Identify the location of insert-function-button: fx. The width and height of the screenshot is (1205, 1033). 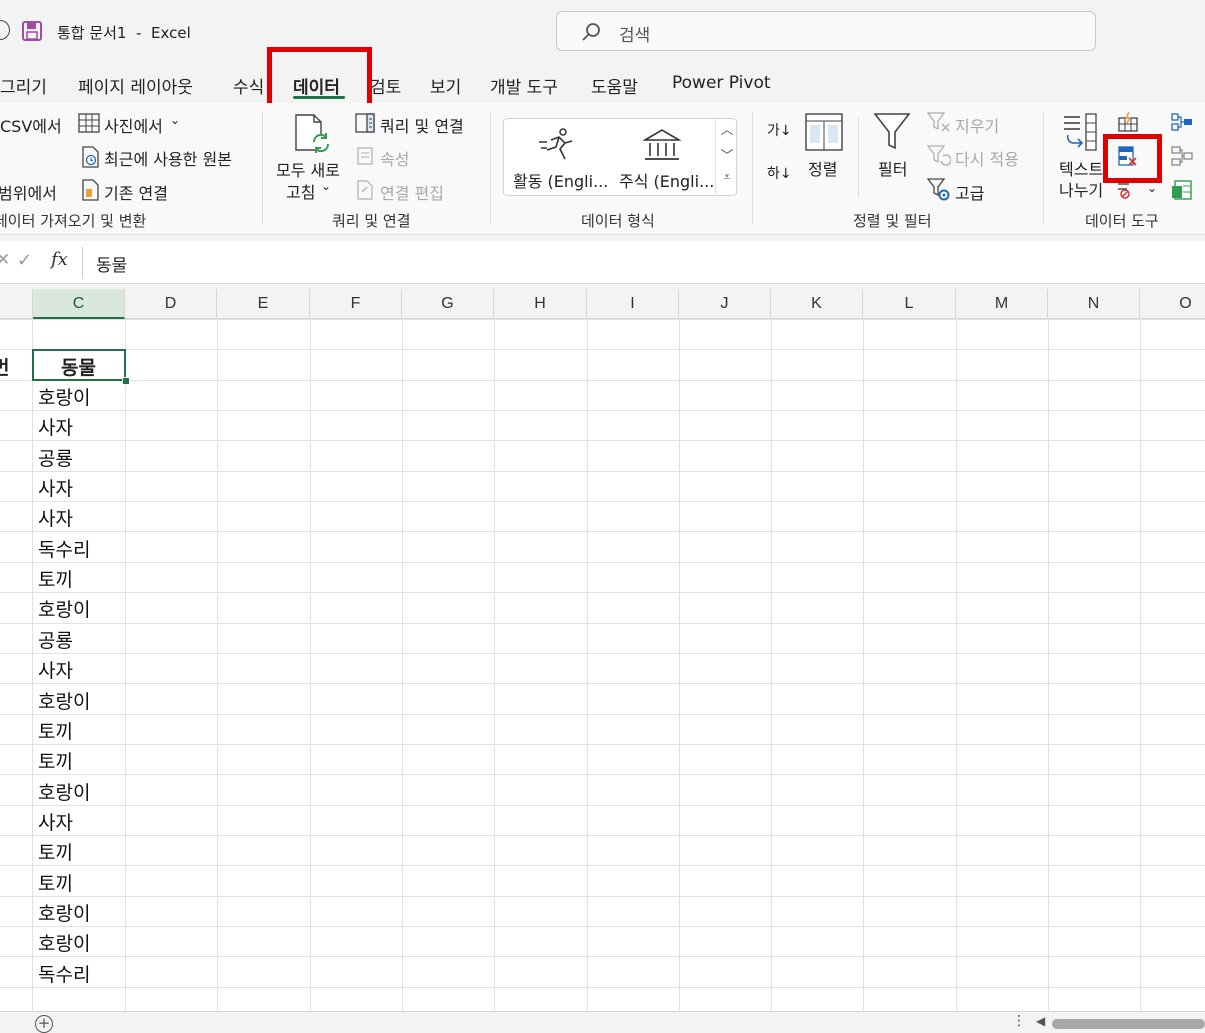
(59, 259).